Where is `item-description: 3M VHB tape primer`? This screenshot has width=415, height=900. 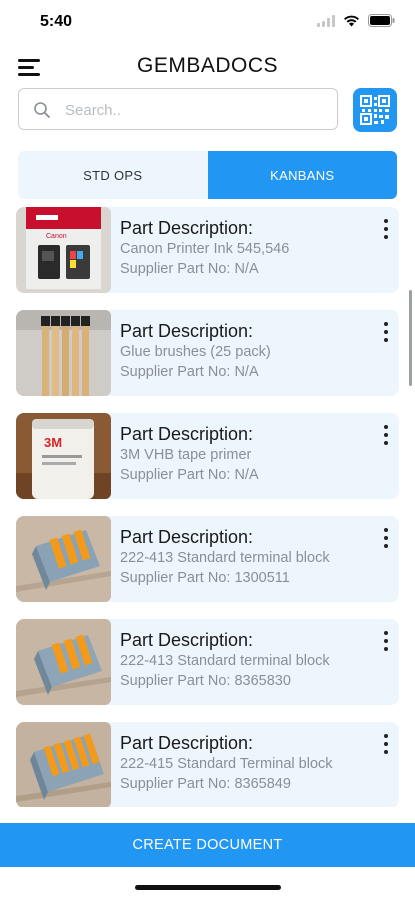 item-description: 3M VHB tape primer is located at coordinates (186, 455).